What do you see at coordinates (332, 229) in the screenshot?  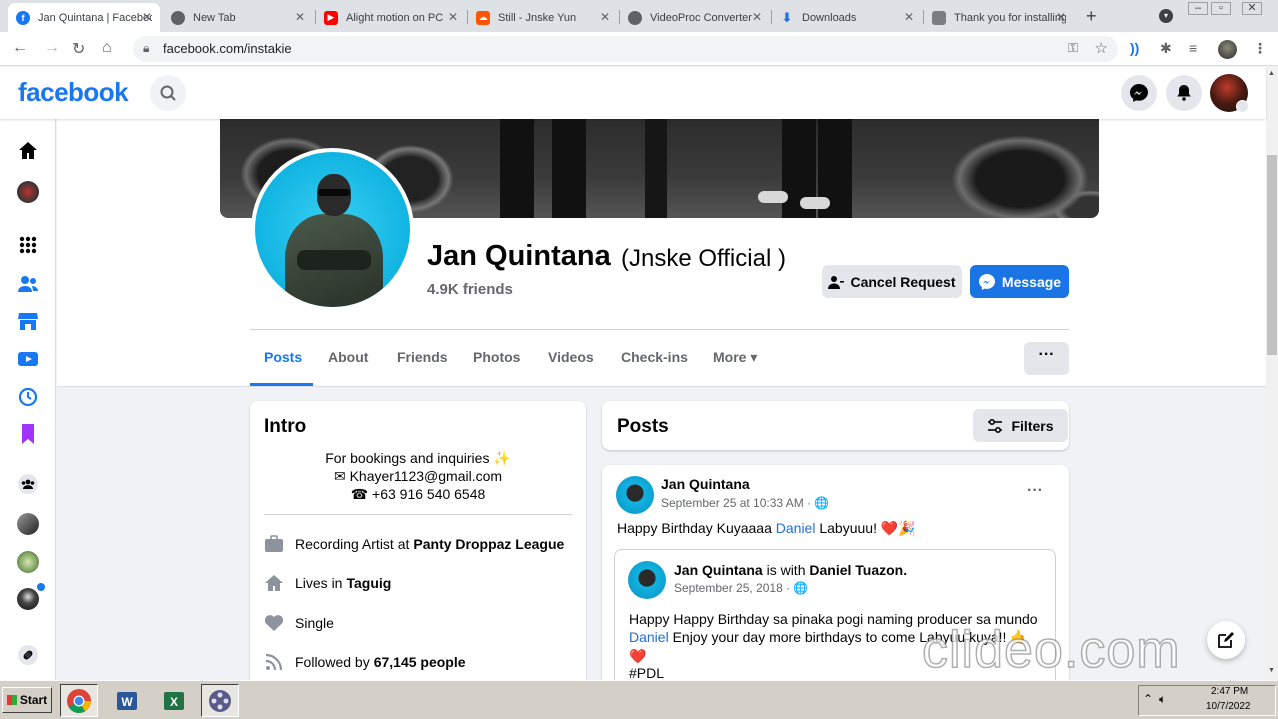 I see `profile-picture` at bounding box center [332, 229].